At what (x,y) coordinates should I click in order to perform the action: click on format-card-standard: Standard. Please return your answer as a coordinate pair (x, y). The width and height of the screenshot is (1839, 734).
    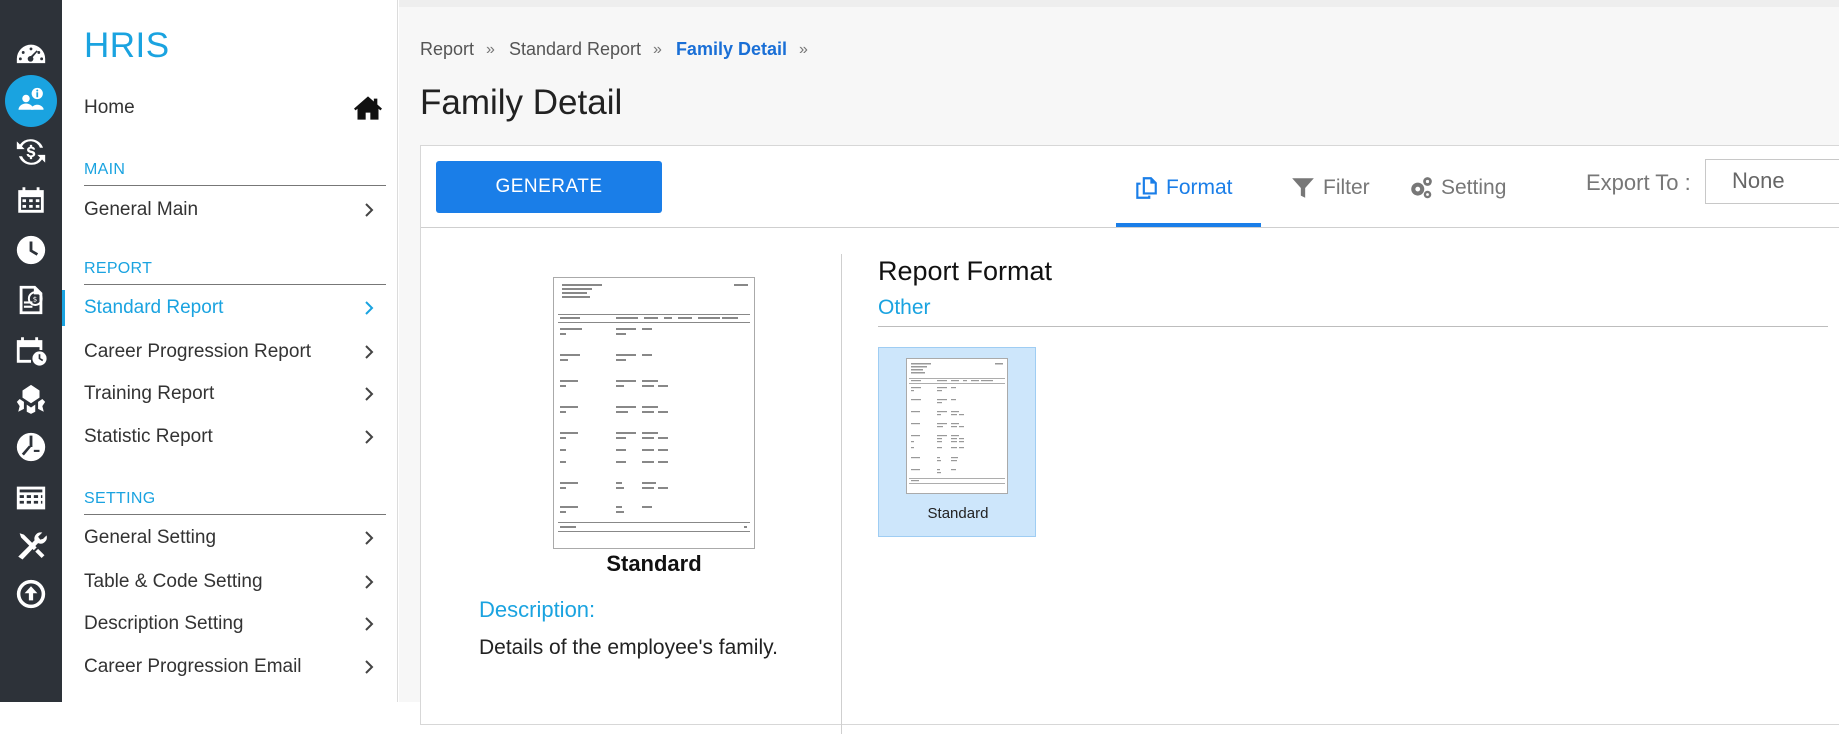
    Looking at the image, I should click on (957, 442).